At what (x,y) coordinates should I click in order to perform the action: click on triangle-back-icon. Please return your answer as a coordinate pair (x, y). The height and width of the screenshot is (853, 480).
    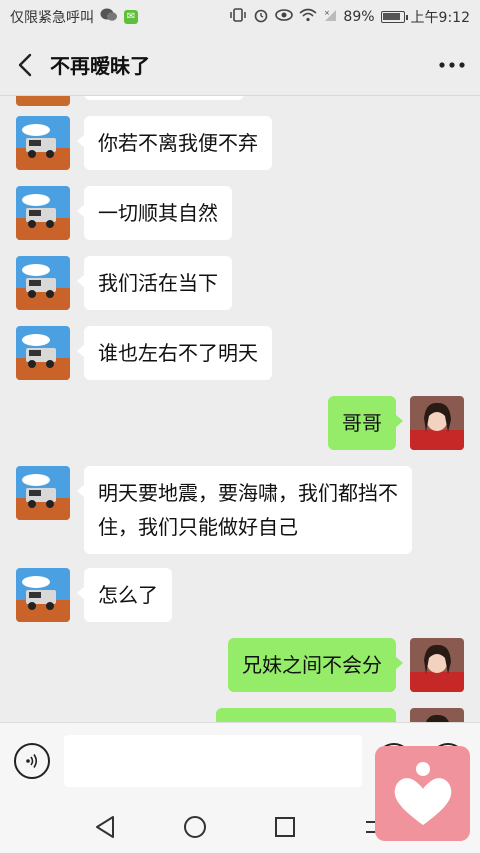
    Looking at the image, I should click on (105, 826).